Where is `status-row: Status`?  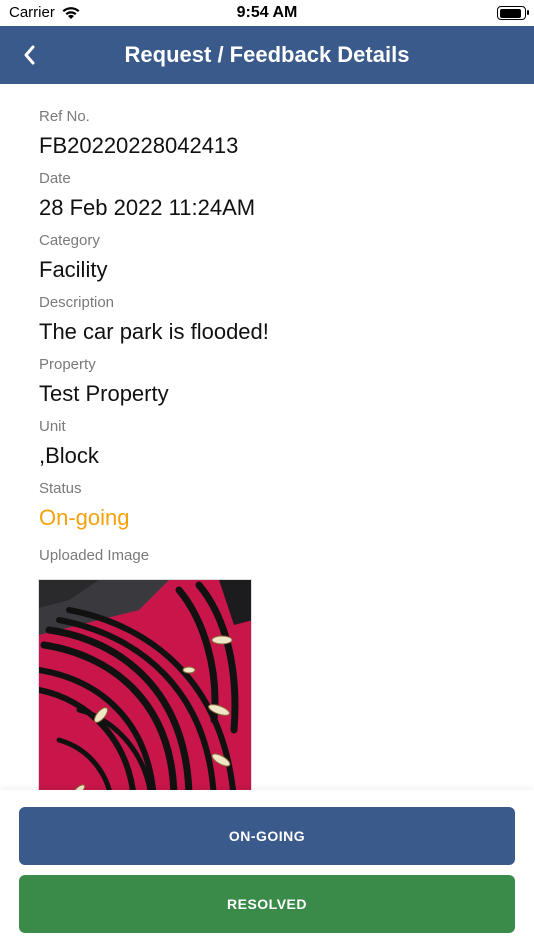 status-row: Status is located at coordinates (60, 488).